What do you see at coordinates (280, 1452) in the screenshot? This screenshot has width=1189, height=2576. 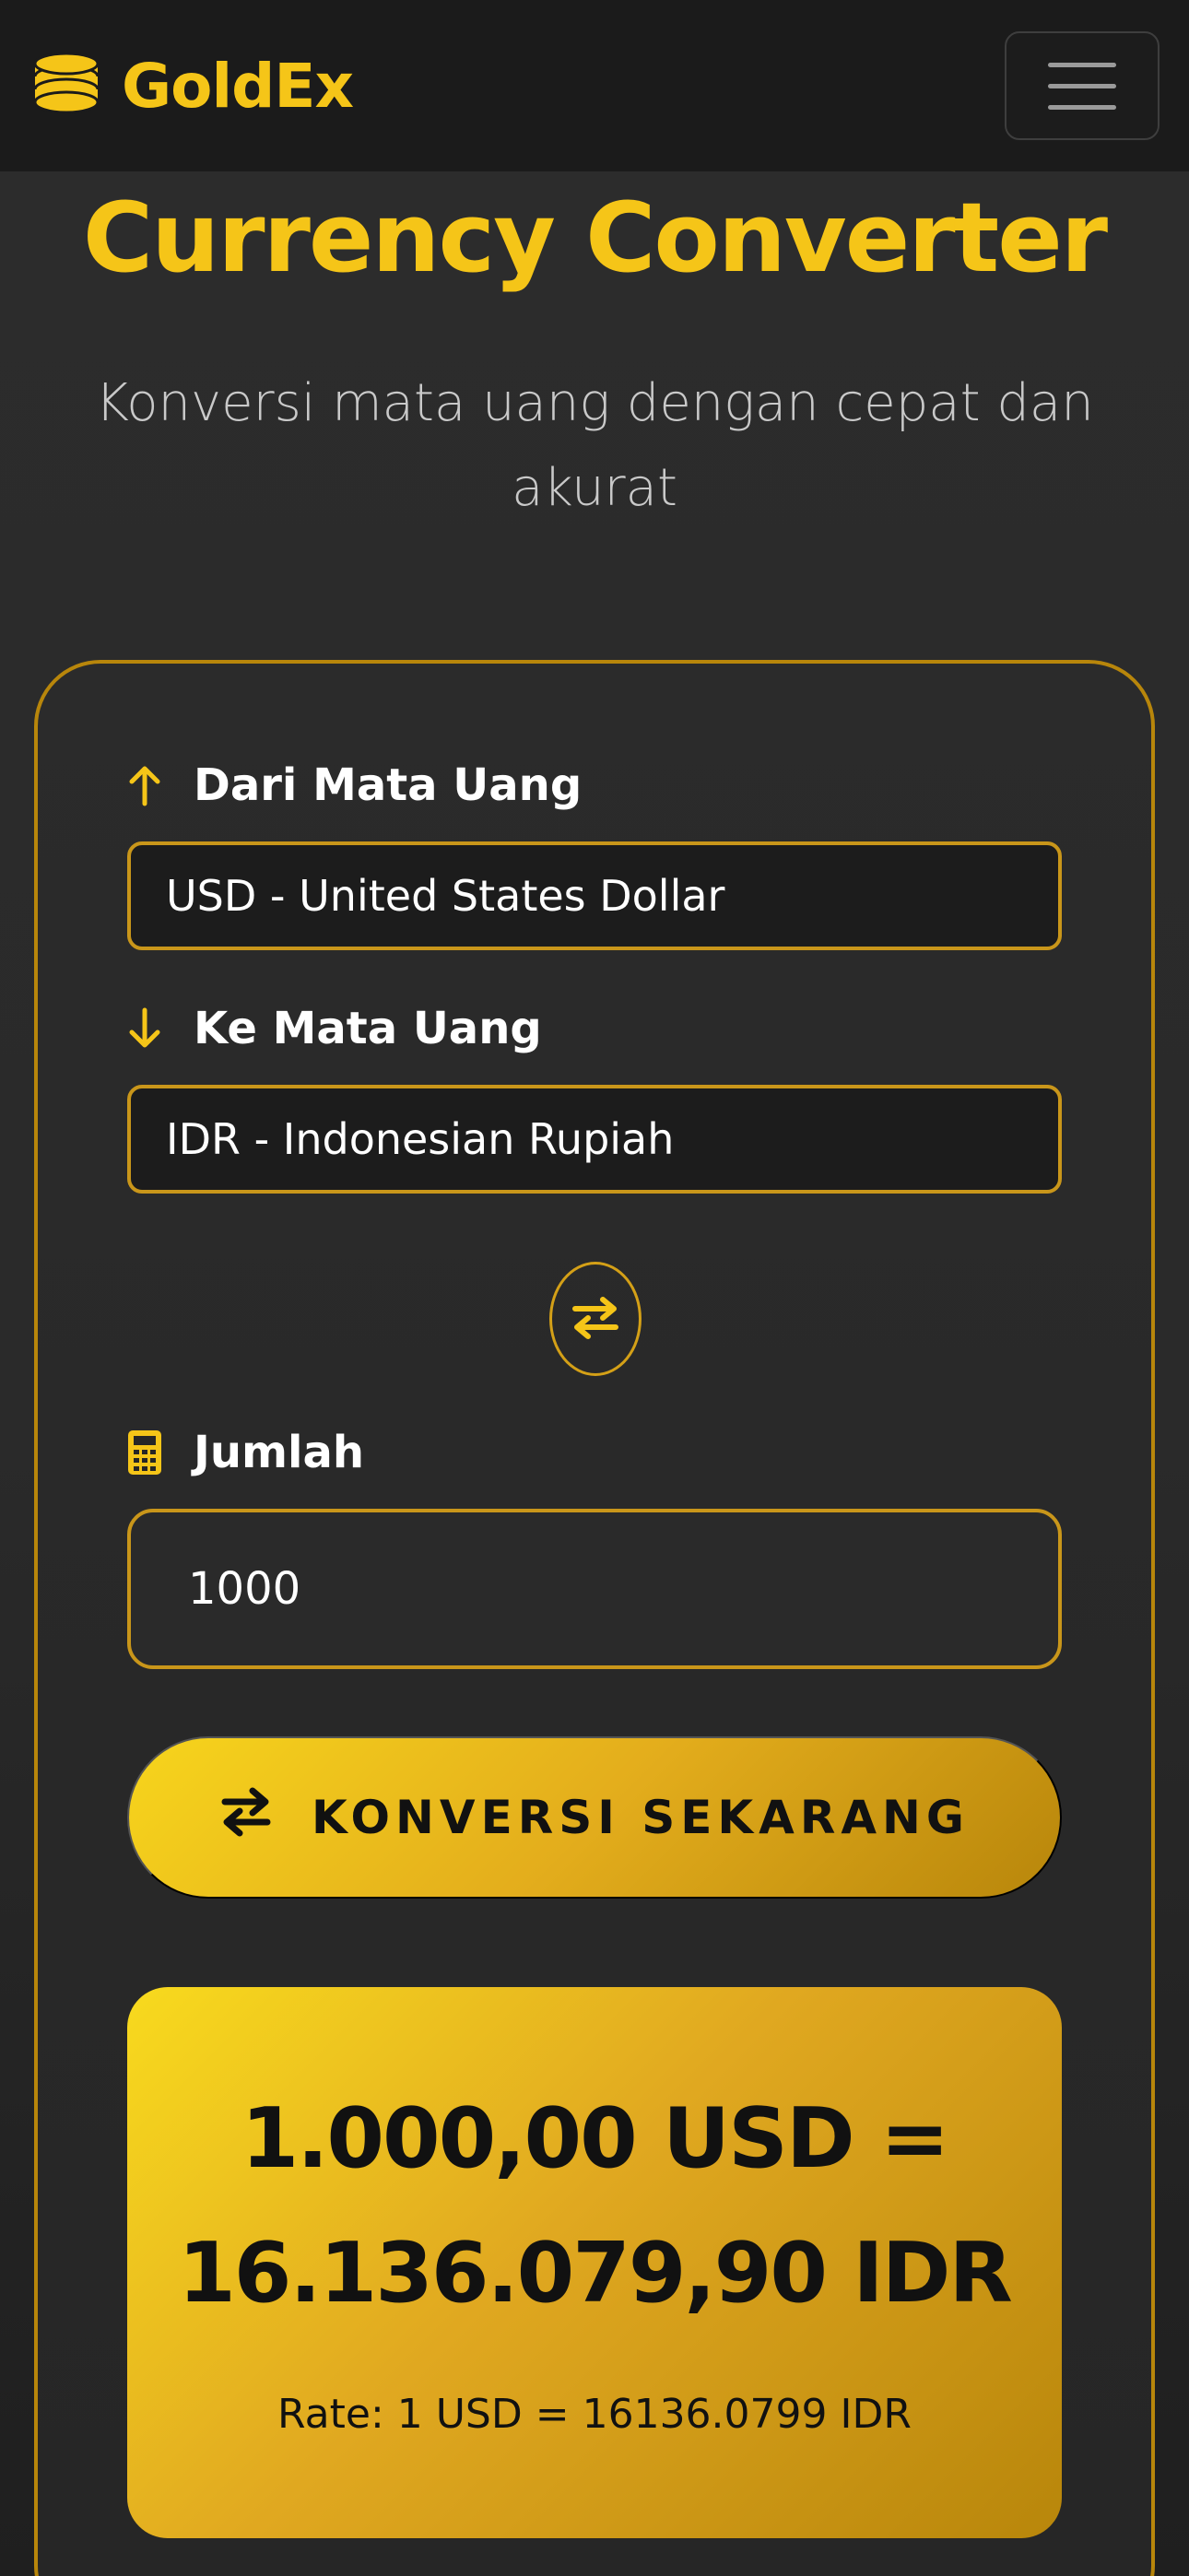 I see `amount-label-text: Jumlah` at bounding box center [280, 1452].